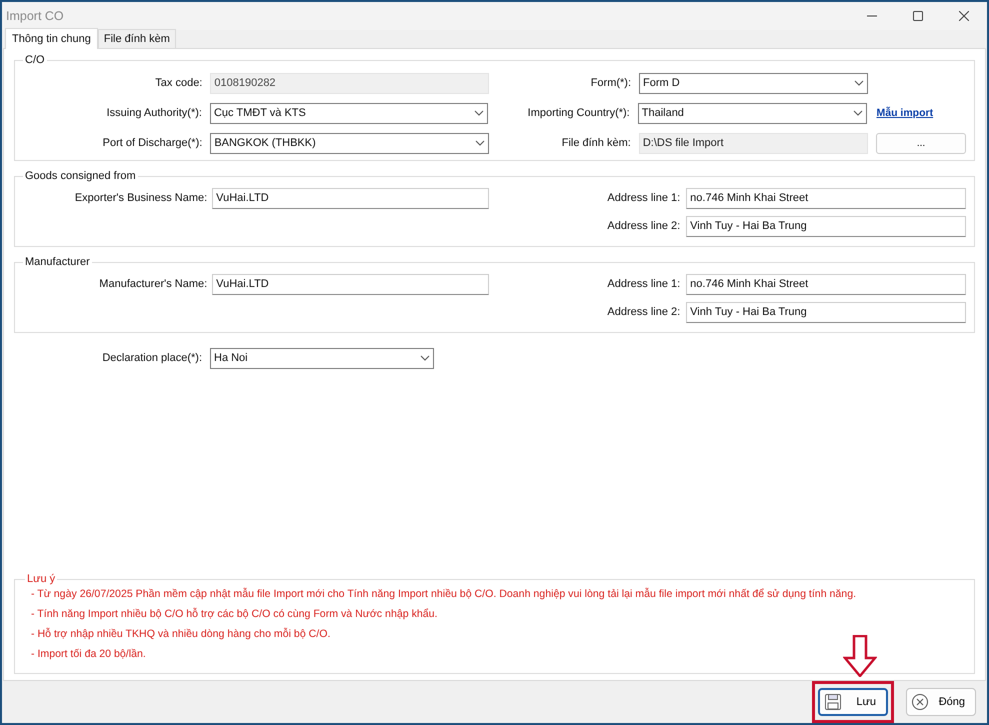  I want to click on note-text: - Tính năng Import nhiều bộ C/O hỗ trợ các bộ C/O có cùng Form và Nước nhập khẩu., so click(234, 614).